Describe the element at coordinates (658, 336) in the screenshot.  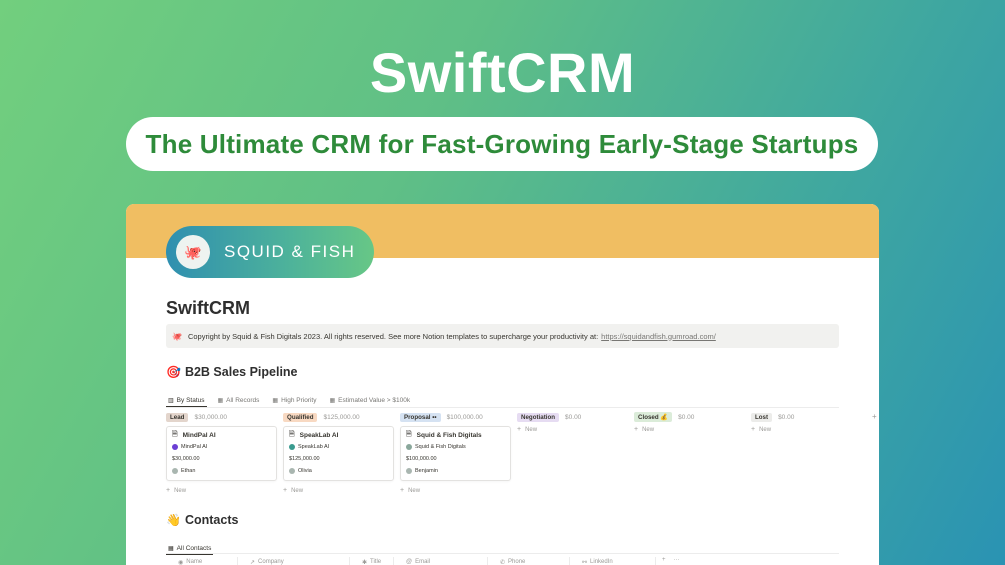
I see `gumroad-link: https://squidandfish.gumroad.com/` at that location.